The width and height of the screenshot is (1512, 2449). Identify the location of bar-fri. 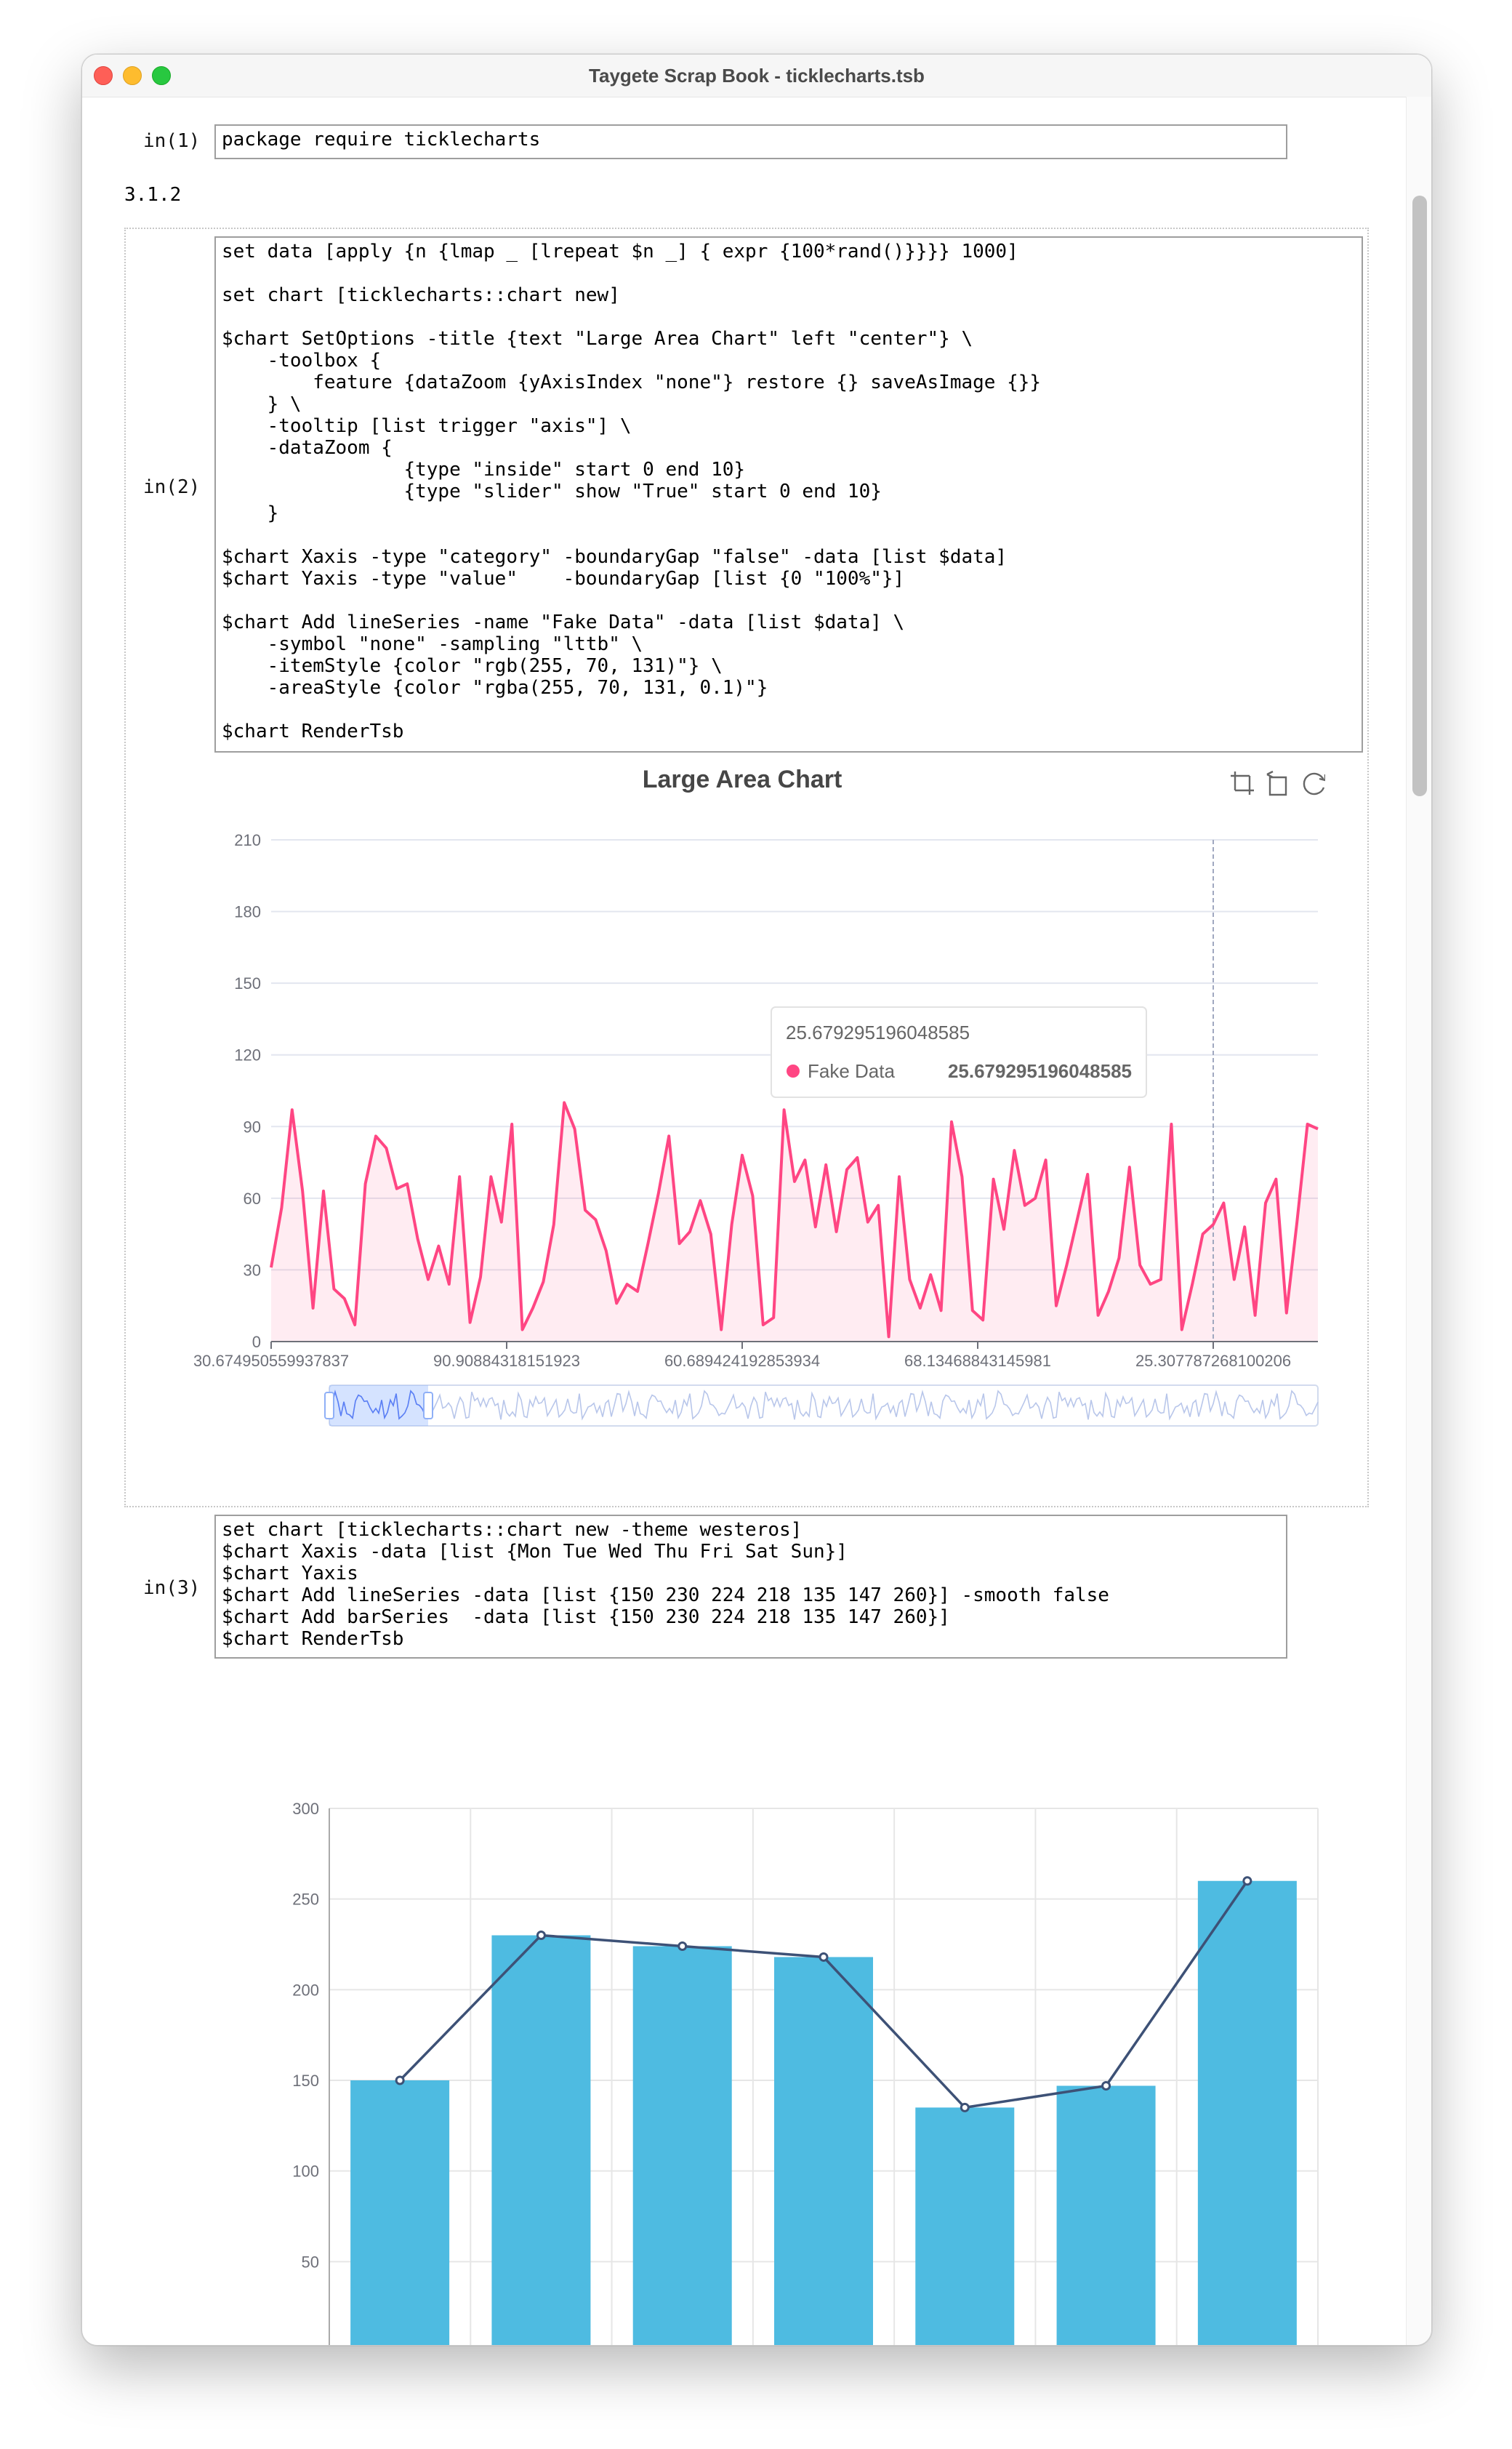
(965, 2226).